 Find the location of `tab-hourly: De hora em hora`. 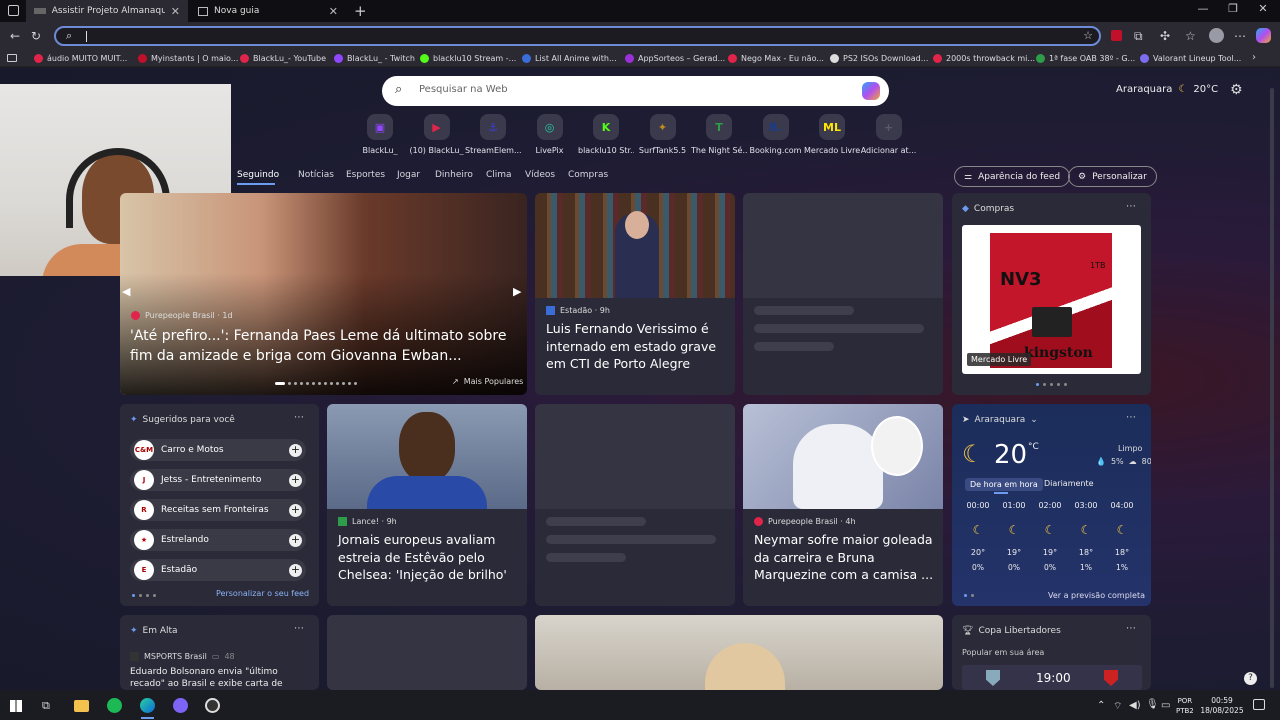

tab-hourly: De hora em hora is located at coordinates (1004, 484).